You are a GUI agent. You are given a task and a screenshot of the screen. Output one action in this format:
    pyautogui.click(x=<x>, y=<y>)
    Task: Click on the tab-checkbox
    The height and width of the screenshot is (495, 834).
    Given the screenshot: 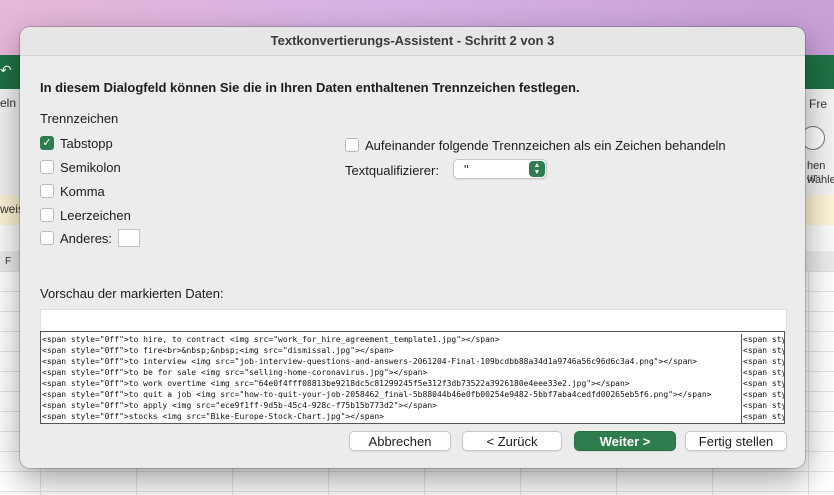 What is the action you would take?
    pyautogui.click(x=47, y=143)
    